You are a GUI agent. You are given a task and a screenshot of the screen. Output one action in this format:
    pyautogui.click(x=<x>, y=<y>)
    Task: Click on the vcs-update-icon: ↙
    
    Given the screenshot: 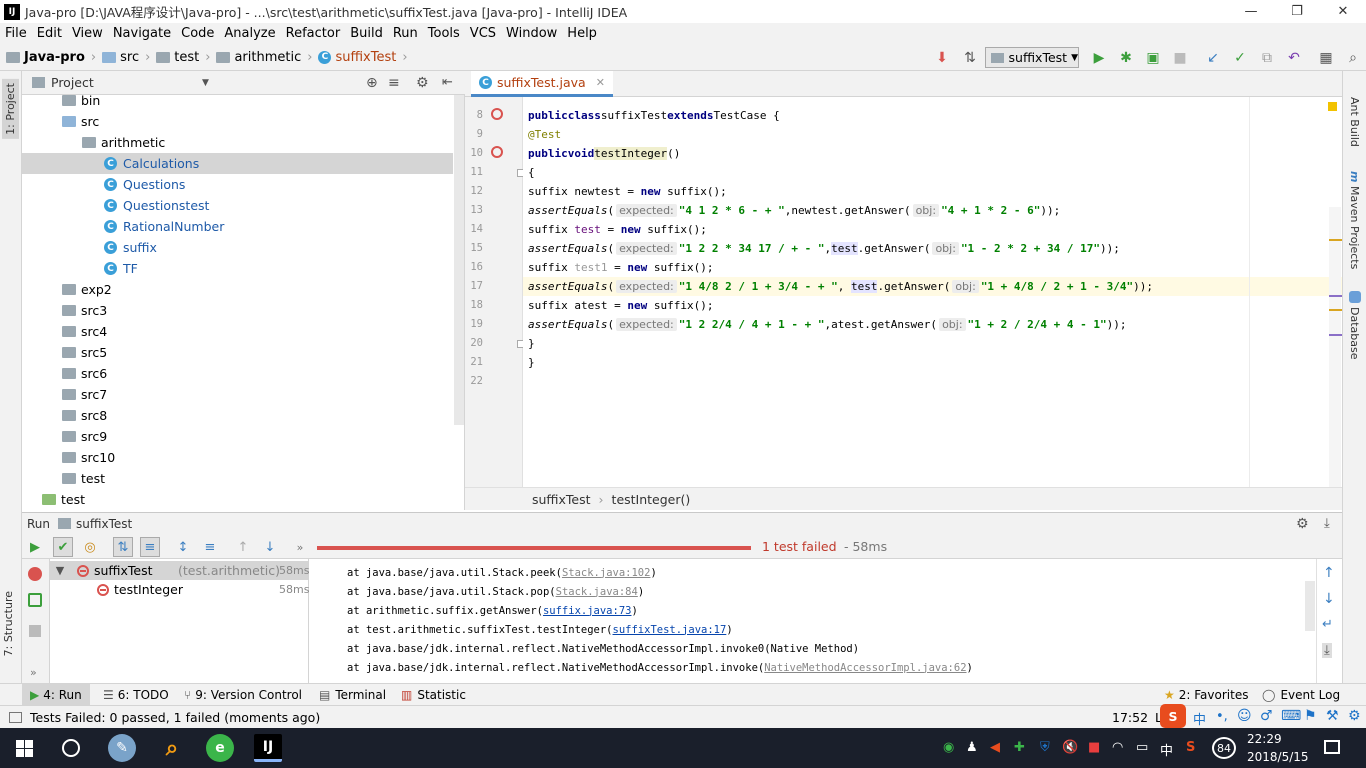 What is the action you would take?
    pyautogui.click(x=1213, y=58)
    